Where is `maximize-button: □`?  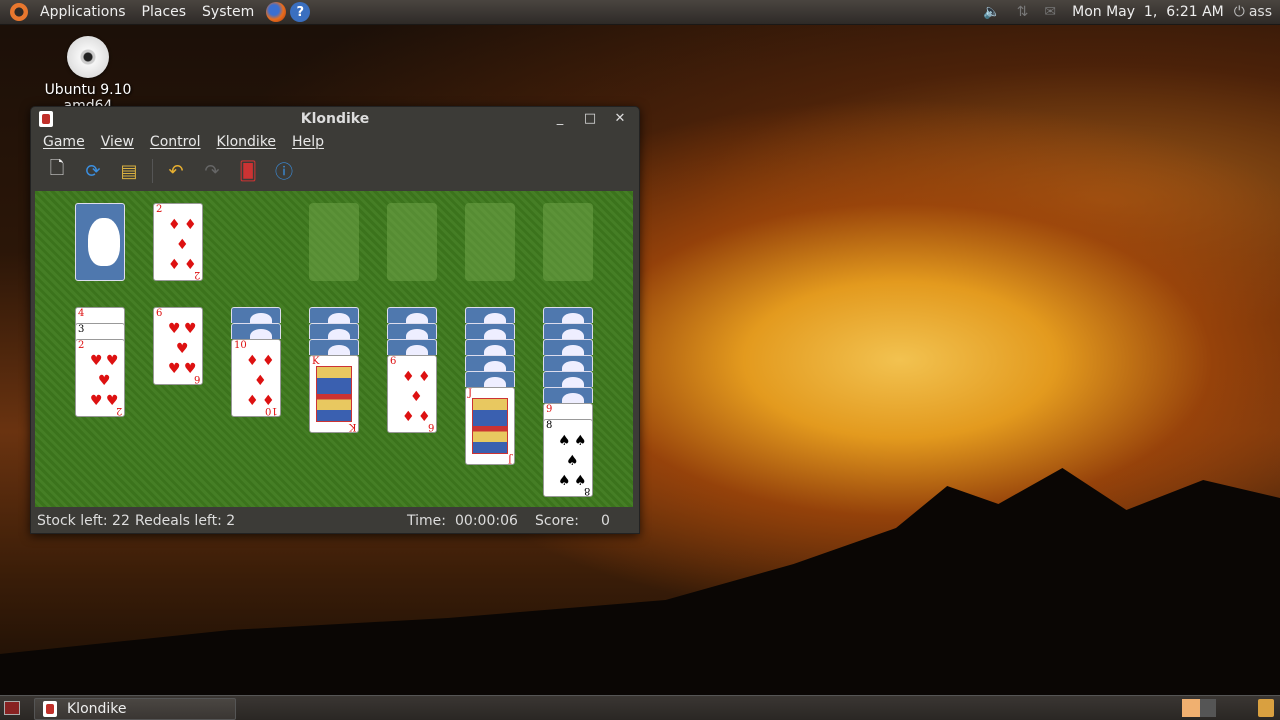
maximize-button: □ is located at coordinates (590, 119).